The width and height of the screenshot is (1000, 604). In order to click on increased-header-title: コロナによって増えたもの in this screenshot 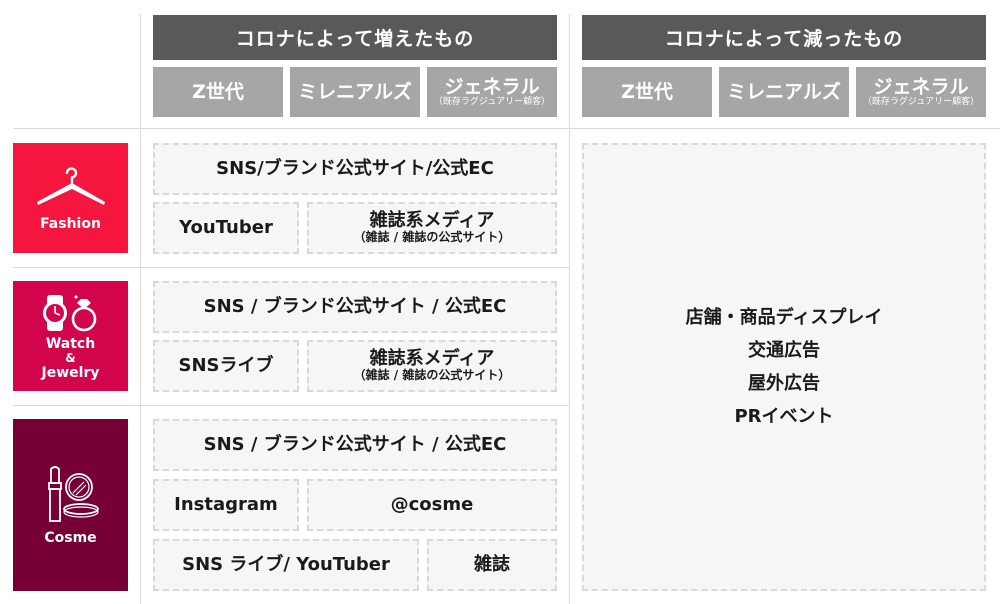, I will do `click(355, 39)`.